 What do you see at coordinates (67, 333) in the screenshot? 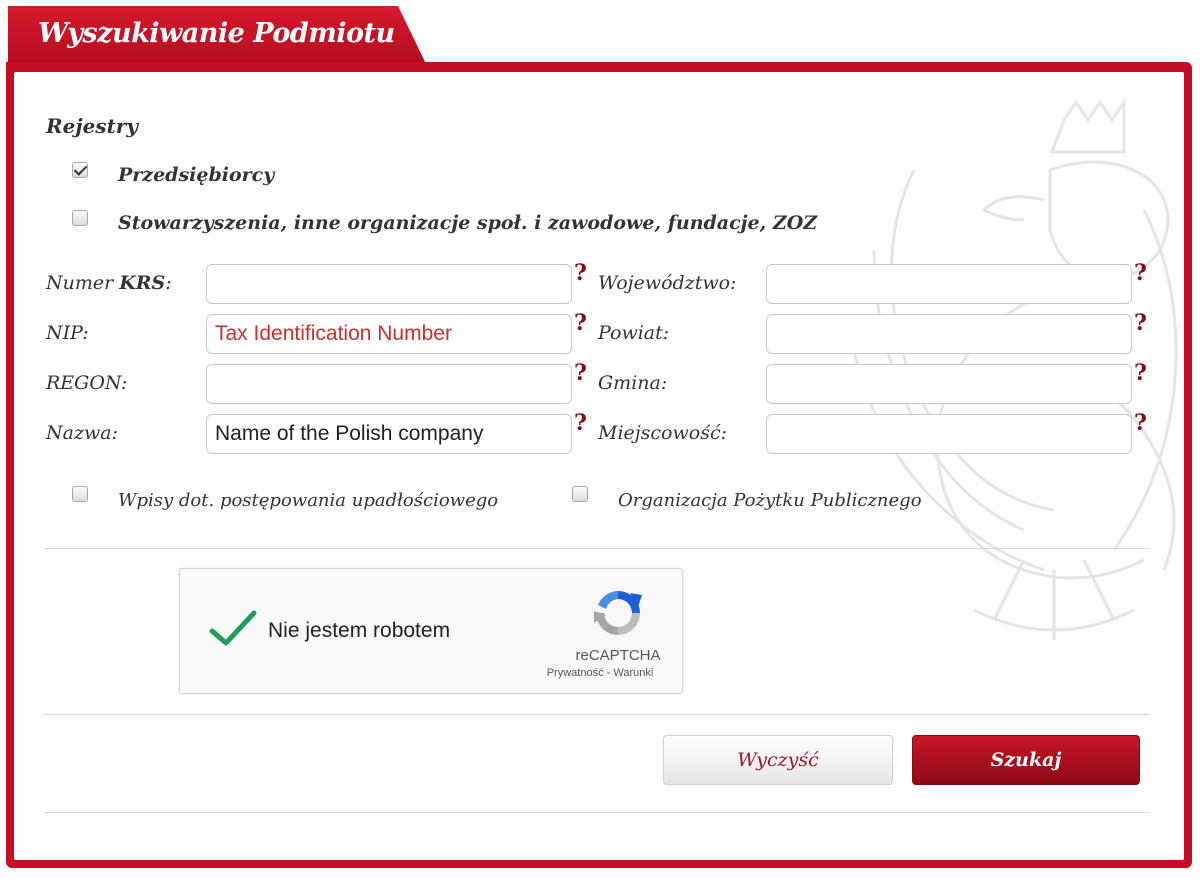
I see `nip-label: NIP:` at bounding box center [67, 333].